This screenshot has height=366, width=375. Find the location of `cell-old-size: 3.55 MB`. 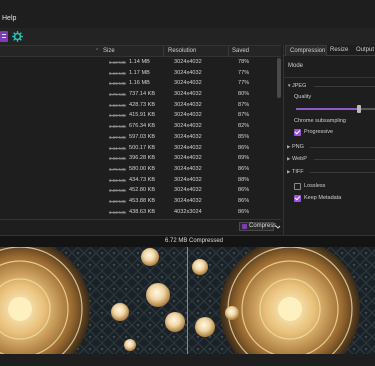

cell-old-size: 3.55 MB is located at coordinates (117, 159).